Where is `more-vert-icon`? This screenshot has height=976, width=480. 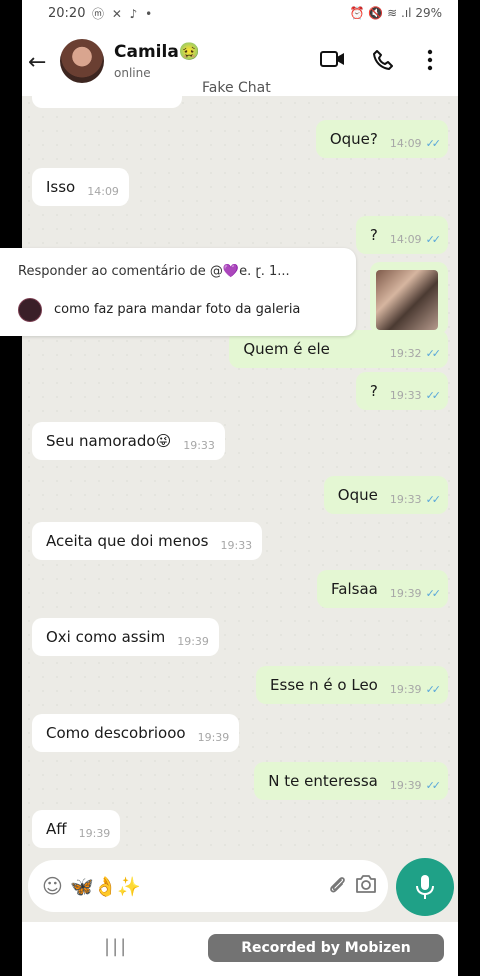 more-vert-icon is located at coordinates (430, 62).